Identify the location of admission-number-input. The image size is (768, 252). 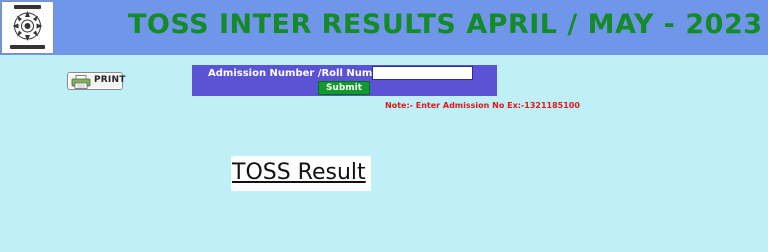
(422, 73).